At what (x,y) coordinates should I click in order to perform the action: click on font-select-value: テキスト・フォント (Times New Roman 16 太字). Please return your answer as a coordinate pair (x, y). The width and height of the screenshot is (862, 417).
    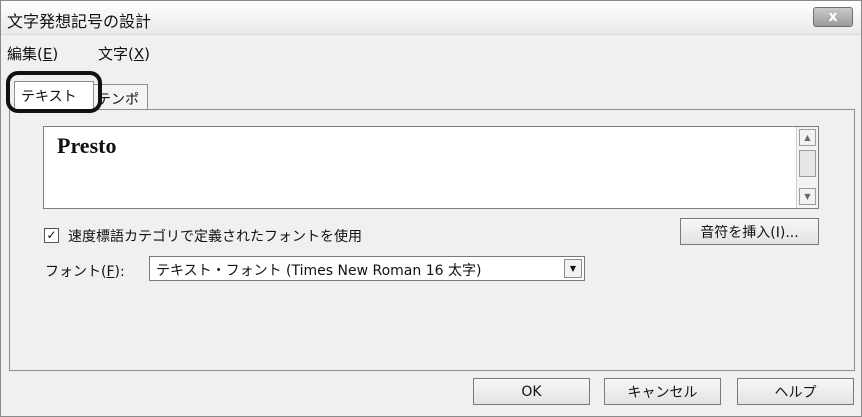
    Looking at the image, I should click on (319, 271).